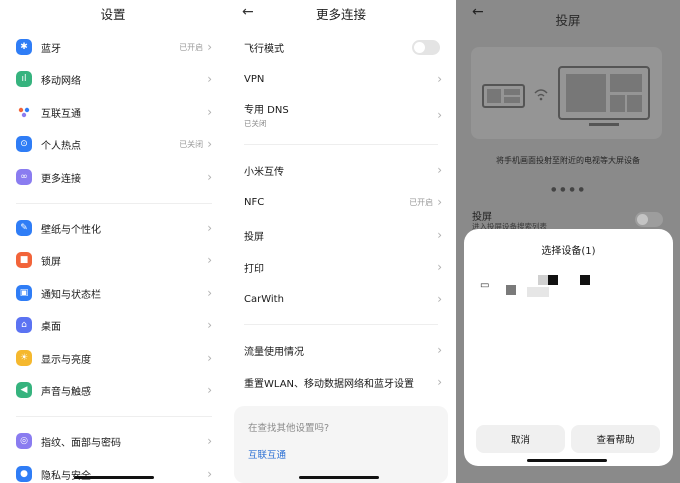  What do you see at coordinates (71, 295) in the screenshot?
I see `settings-item-label: 通知与状态栏` at bounding box center [71, 295].